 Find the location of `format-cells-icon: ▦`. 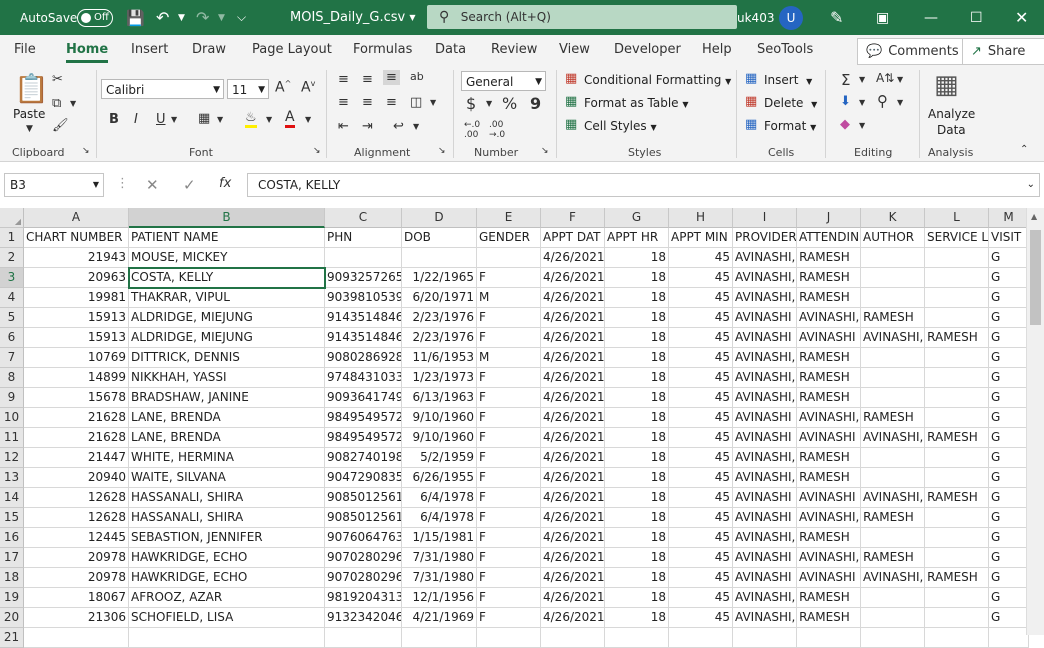

format-cells-icon: ▦ is located at coordinates (751, 124).